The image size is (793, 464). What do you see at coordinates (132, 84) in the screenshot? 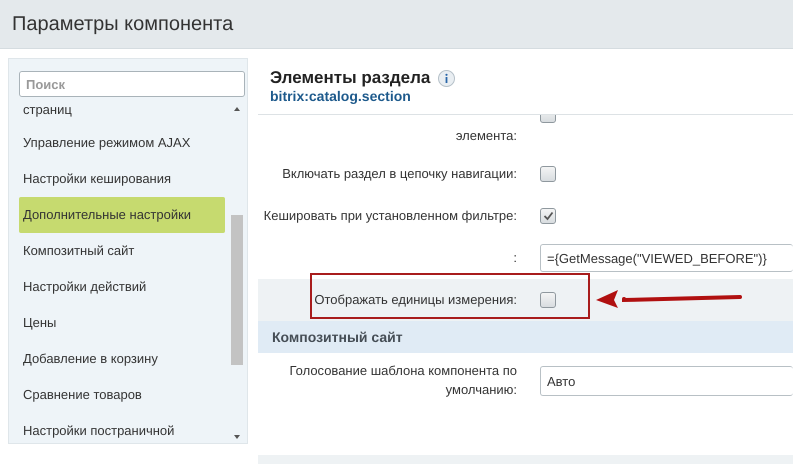
I see `search-field: Поиск` at bounding box center [132, 84].